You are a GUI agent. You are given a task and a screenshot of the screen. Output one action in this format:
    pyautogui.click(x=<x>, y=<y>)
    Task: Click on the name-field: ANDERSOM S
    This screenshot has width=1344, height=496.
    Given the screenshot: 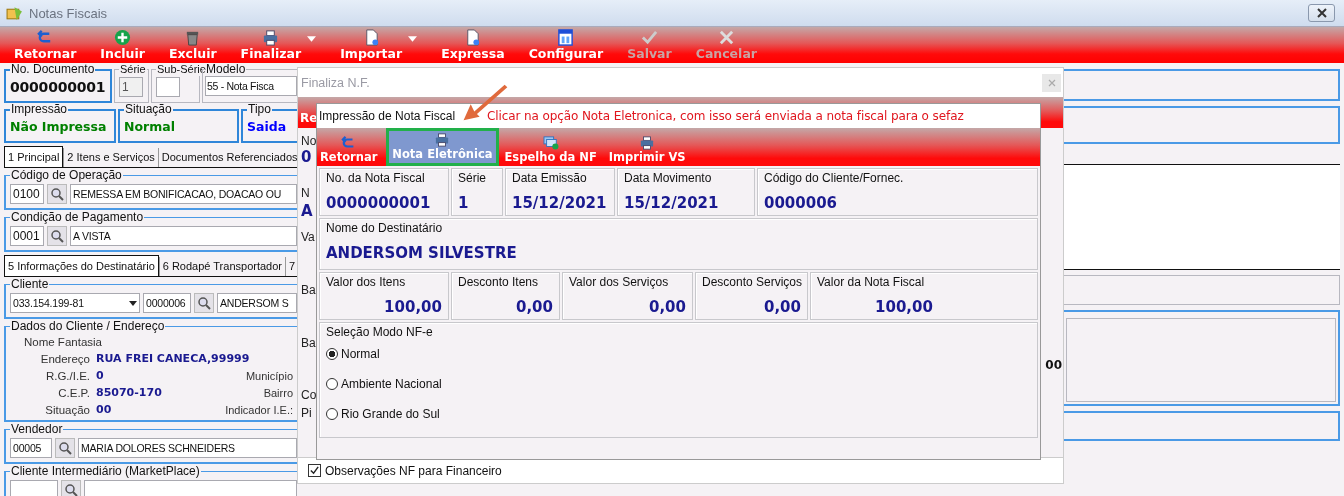 What is the action you would take?
    pyautogui.click(x=257, y=303)
    